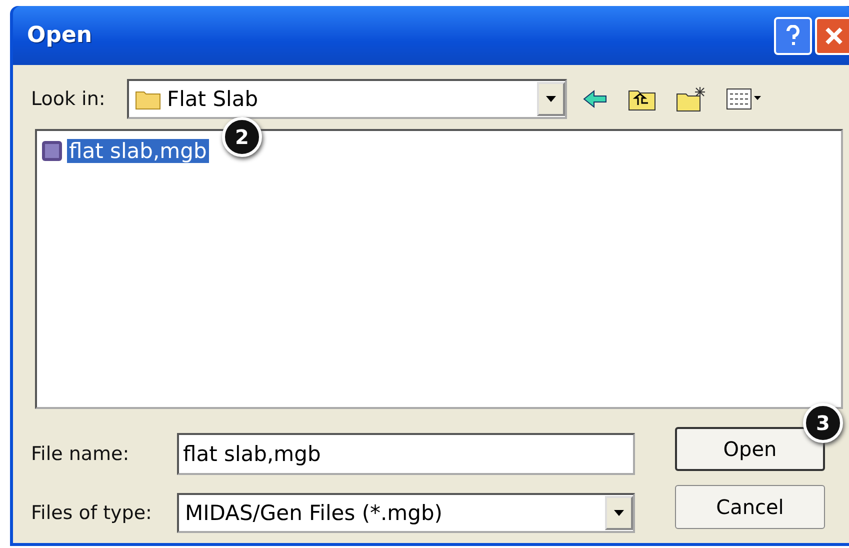  What do you see at coordinates (750, 507) in the screenshot?
I see `cancel-button: Cancel` at bounding box center [750, 507].